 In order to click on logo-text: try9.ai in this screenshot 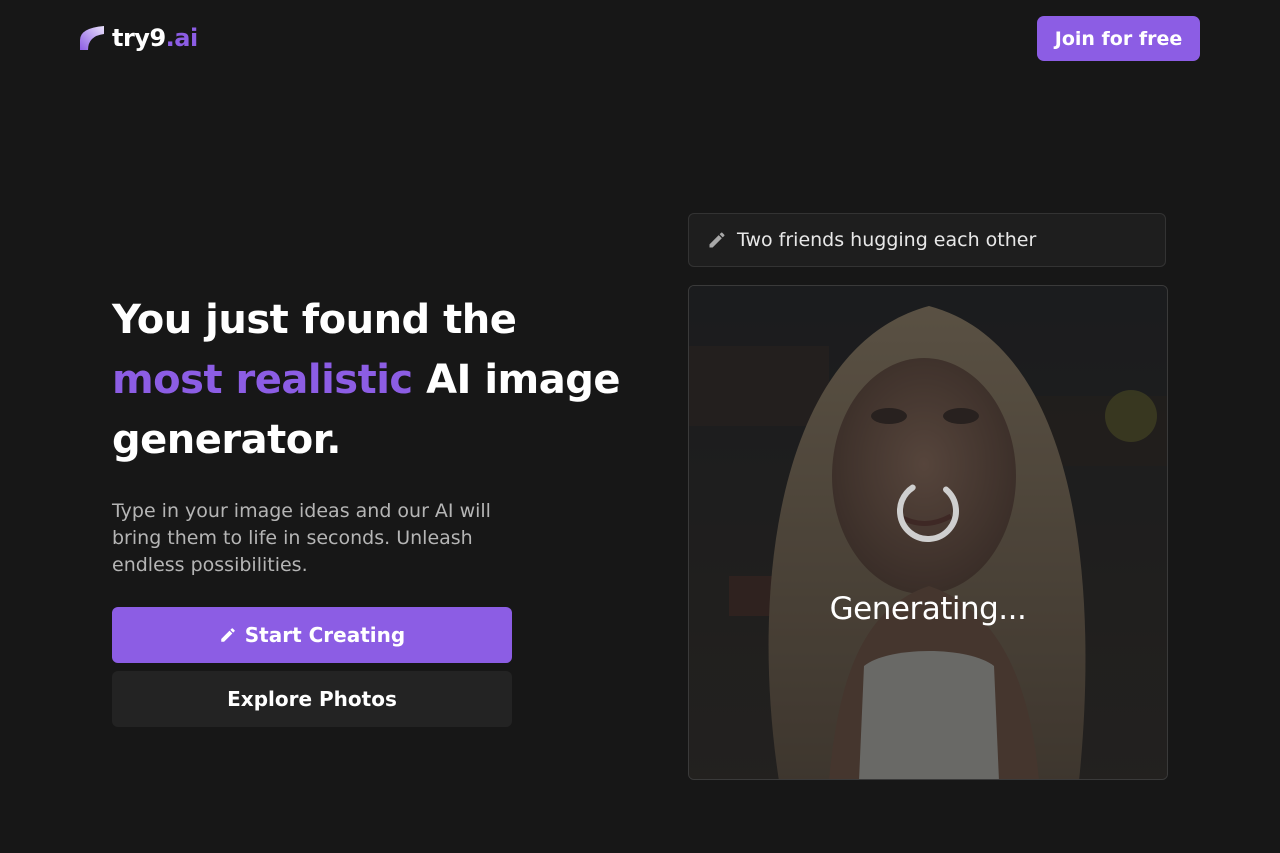, I will do `click(155, 38)`.